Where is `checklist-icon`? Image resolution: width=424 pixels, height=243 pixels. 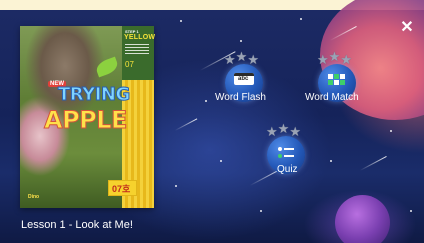
checklist-icon is located at coordinates (287, 153).